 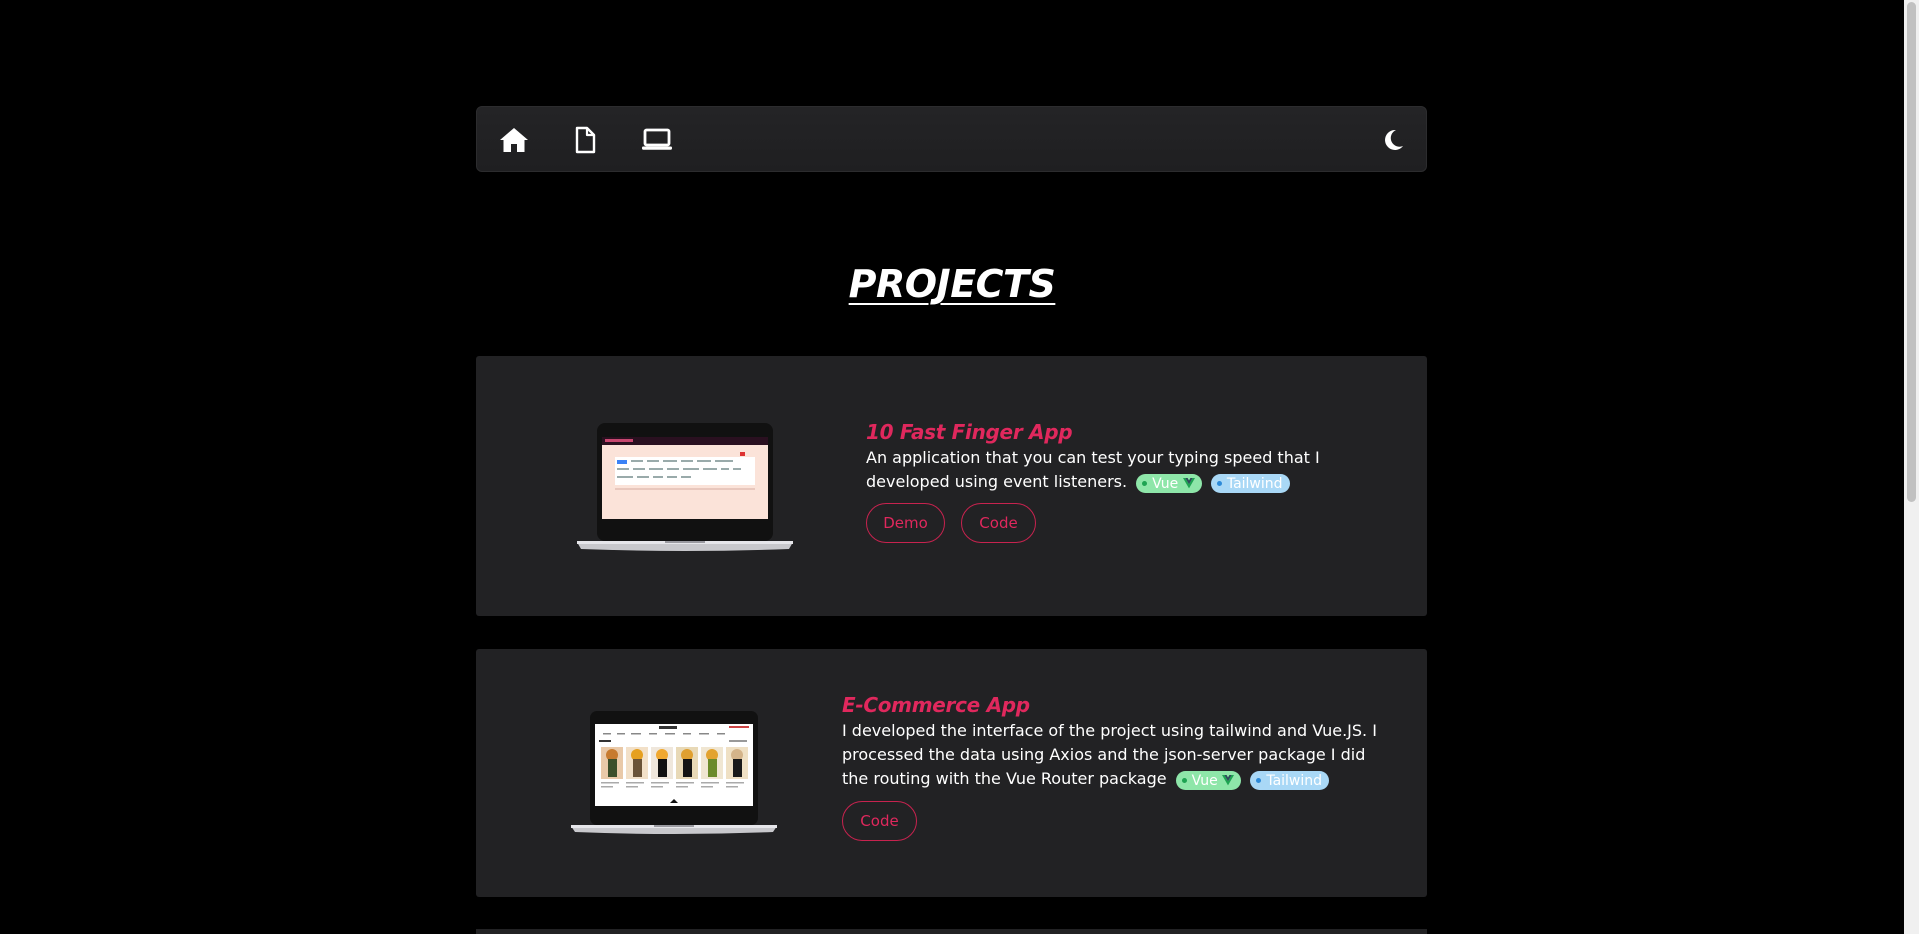 I want to click on moon-icon, so click(x=1393, y=140).